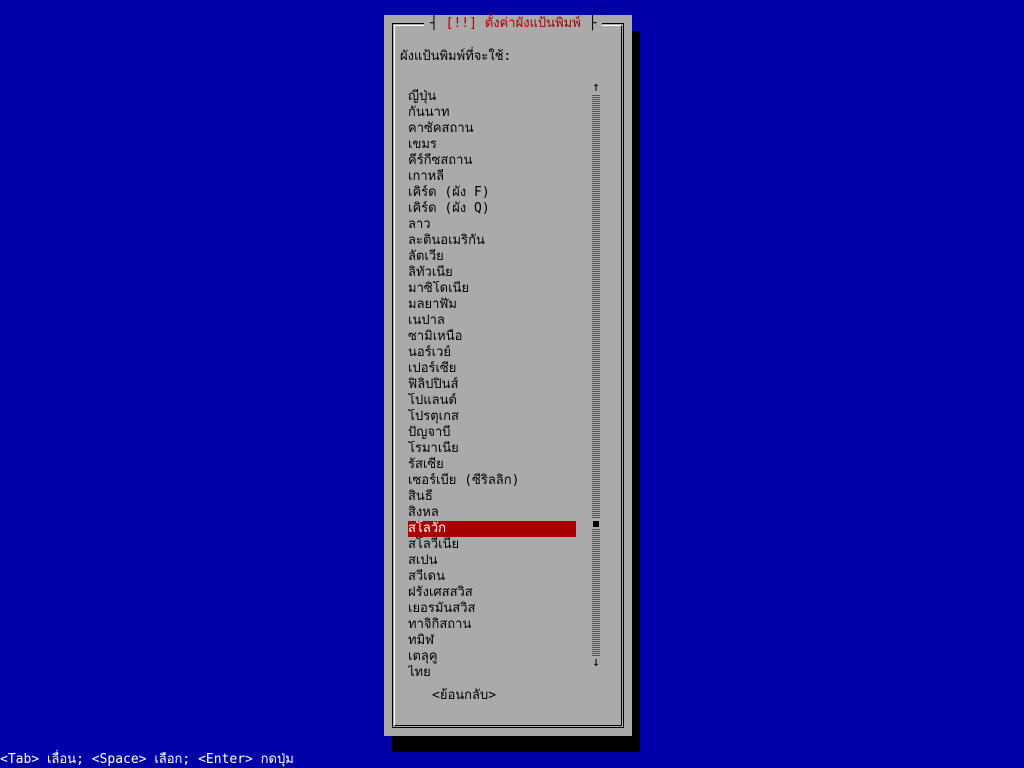 The image size is (1024, 768). What do you see at coordinates (492, 465) in the screenshot?
I see `list-item: รัสเซีย` at bounding box center [492, 465].